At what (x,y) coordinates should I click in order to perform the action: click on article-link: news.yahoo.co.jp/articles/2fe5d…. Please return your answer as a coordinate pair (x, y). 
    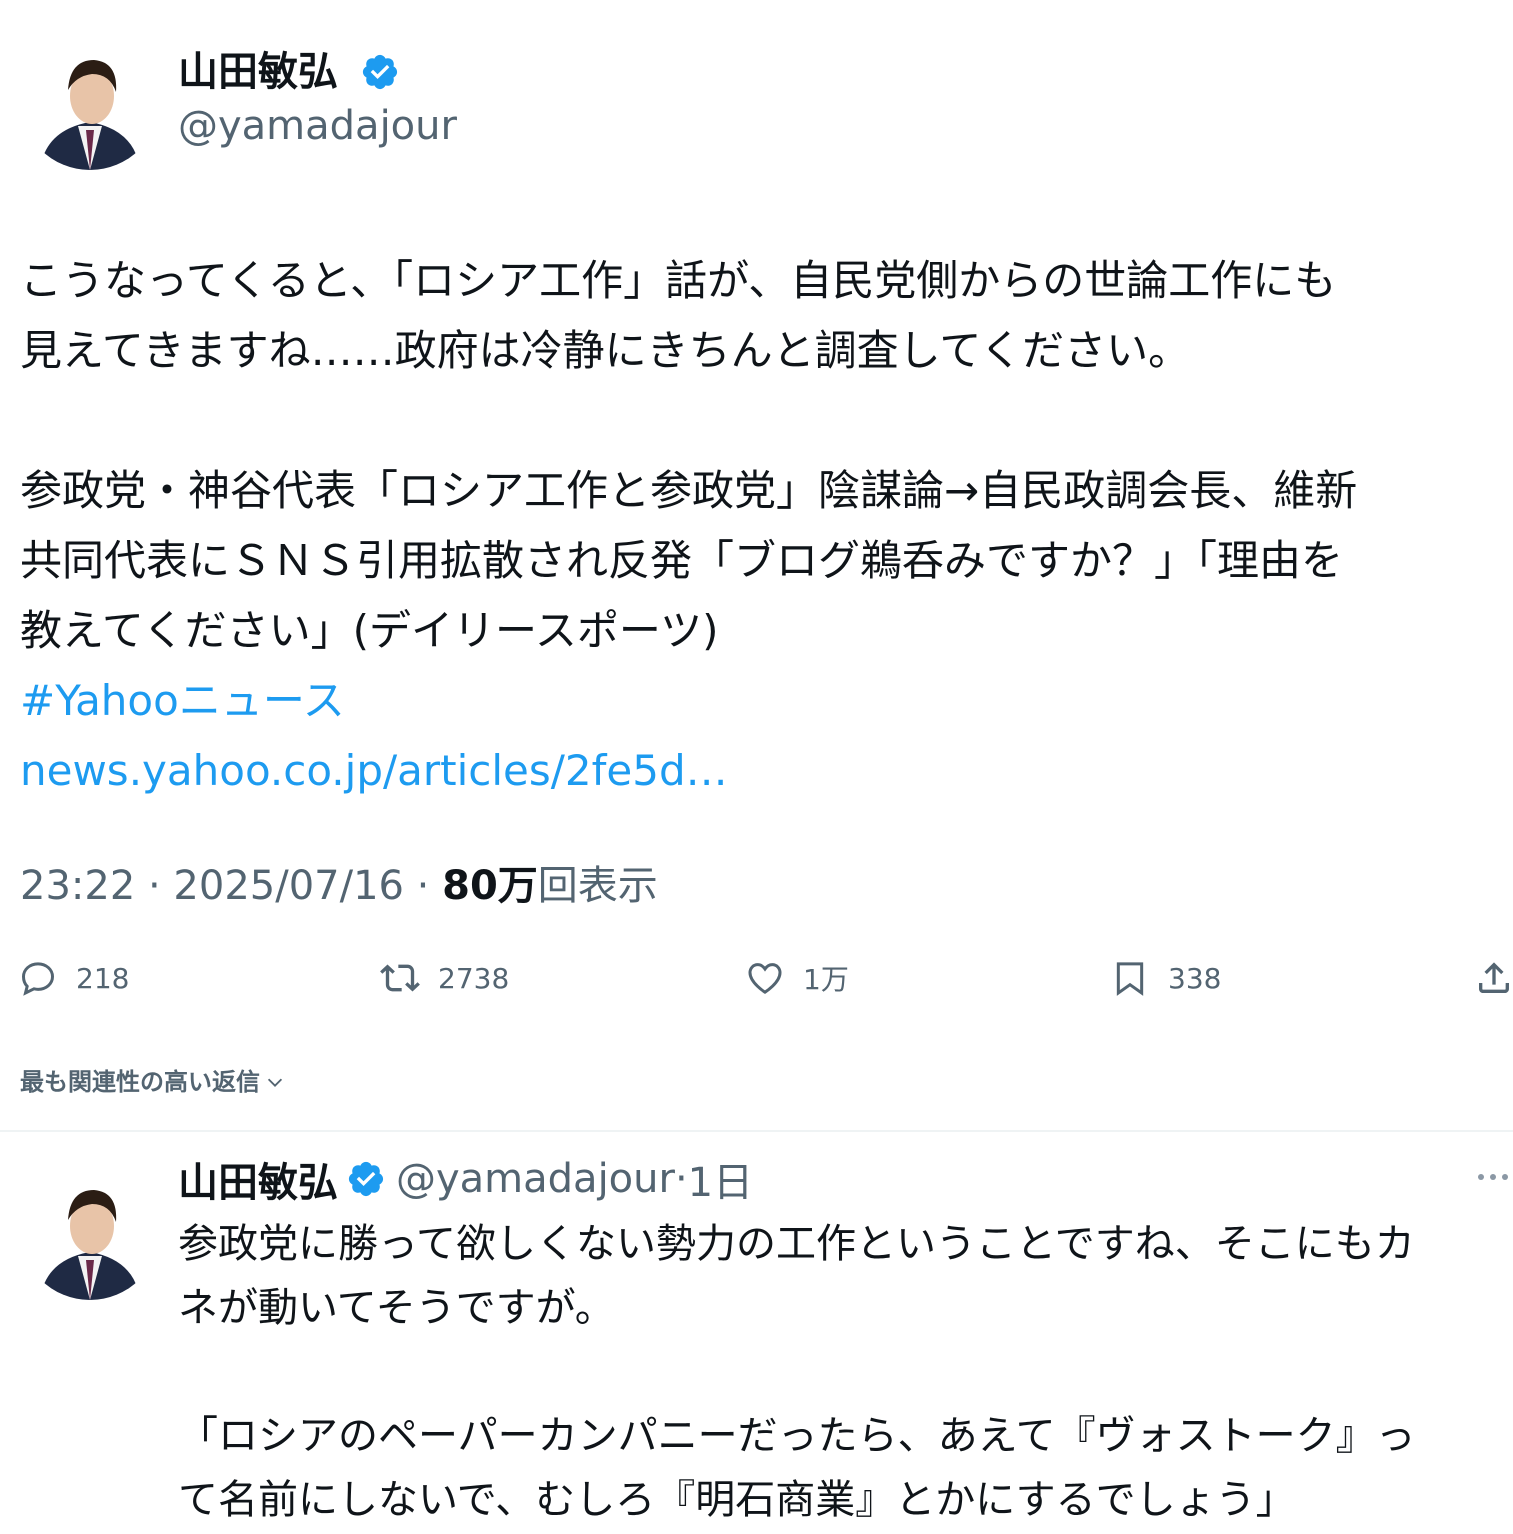
    Looking at the image, I should click on (765, 771).